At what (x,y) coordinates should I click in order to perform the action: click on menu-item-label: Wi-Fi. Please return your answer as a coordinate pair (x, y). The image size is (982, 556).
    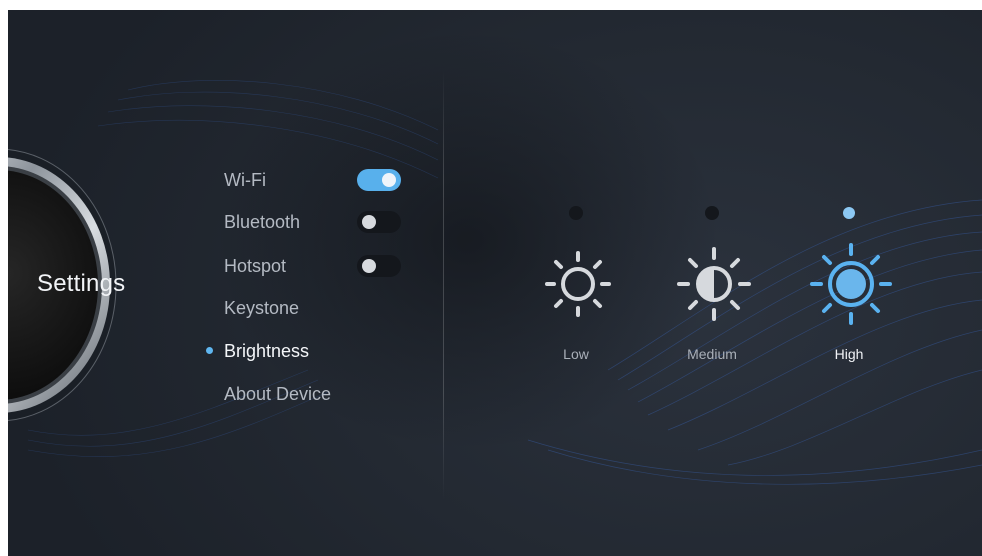
    Looking at the image, I should click on (245, 180).